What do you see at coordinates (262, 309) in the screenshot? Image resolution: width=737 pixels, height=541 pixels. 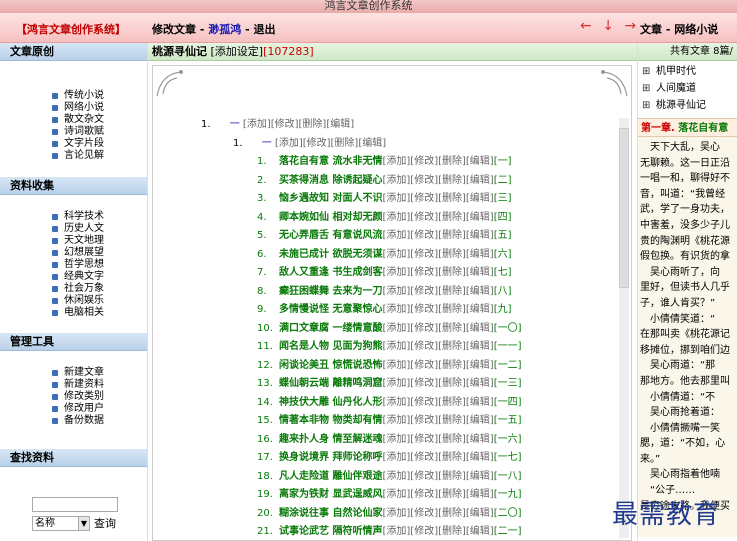 I see `chapter-num: 9.` at bounding box center [262, 309].